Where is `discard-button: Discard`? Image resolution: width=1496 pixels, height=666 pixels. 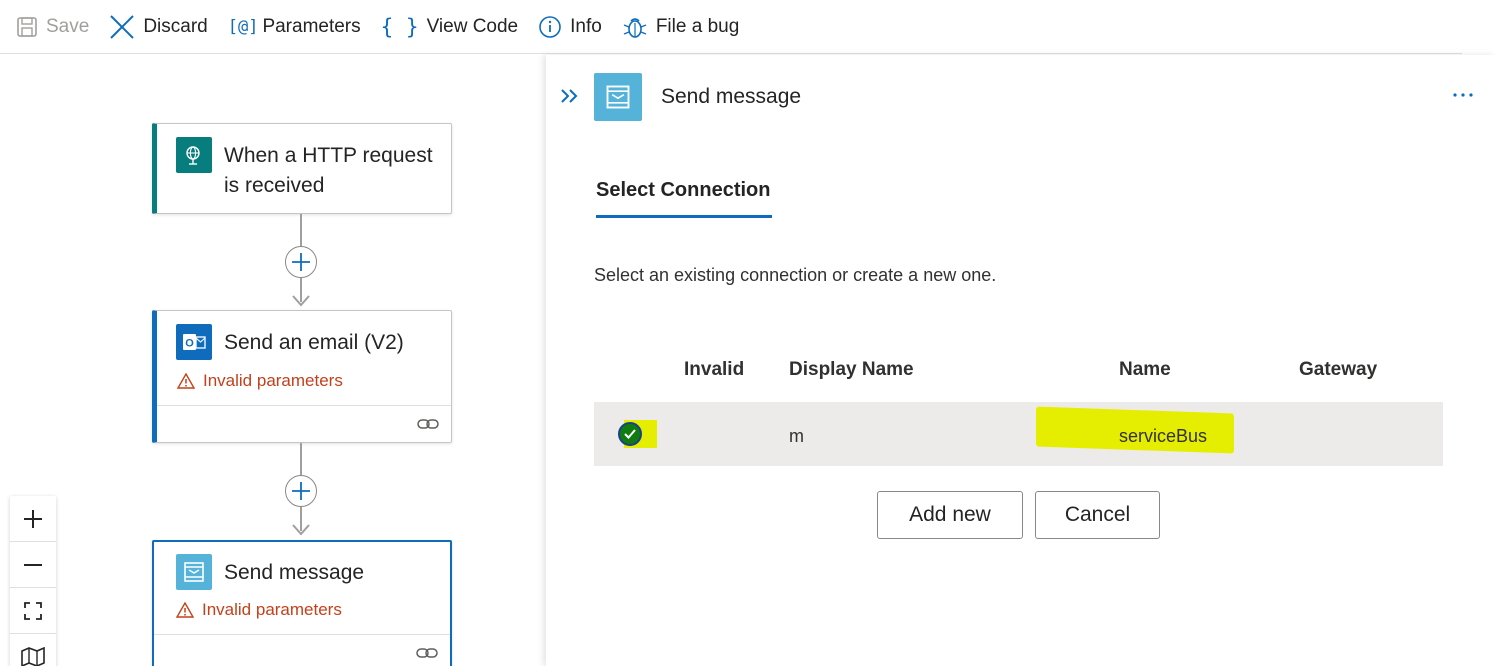 discard-button: Discard is located at coordinates (158, 27).